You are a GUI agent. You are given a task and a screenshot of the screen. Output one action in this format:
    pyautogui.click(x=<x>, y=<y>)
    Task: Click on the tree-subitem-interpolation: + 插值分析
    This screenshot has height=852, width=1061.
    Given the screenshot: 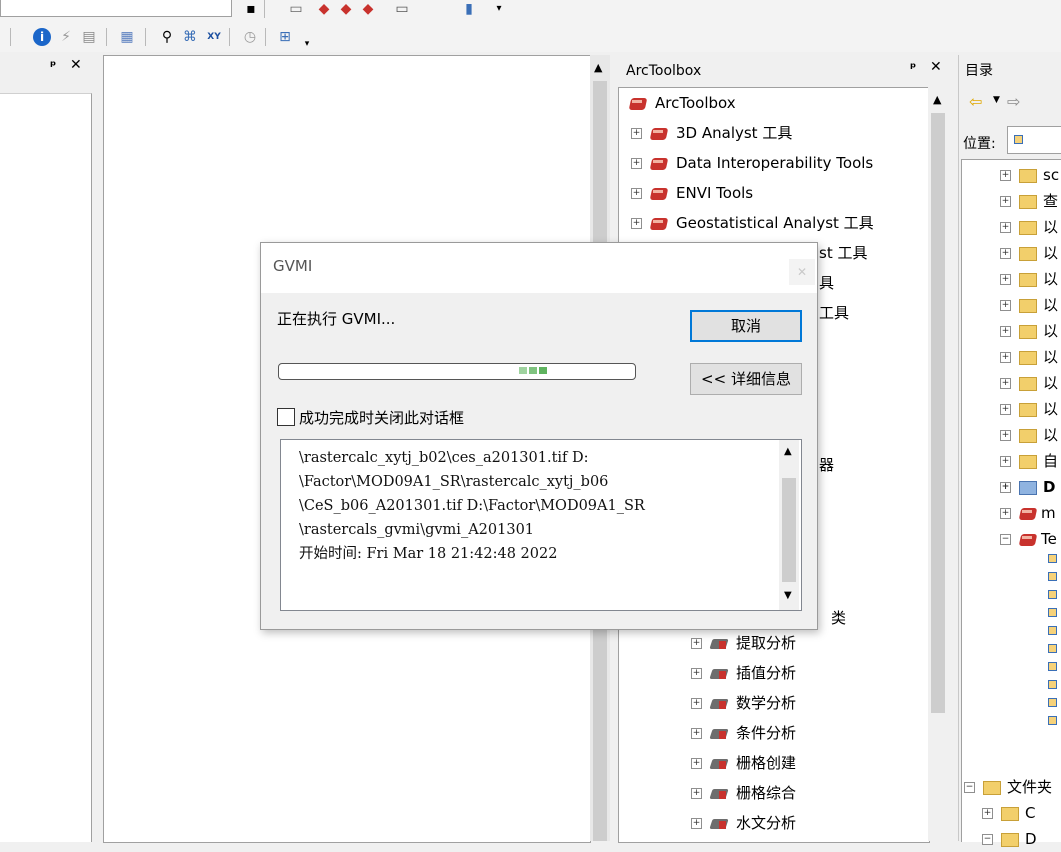 What is the action you would take?
    pyautogui.click(x=743, y=673)
    